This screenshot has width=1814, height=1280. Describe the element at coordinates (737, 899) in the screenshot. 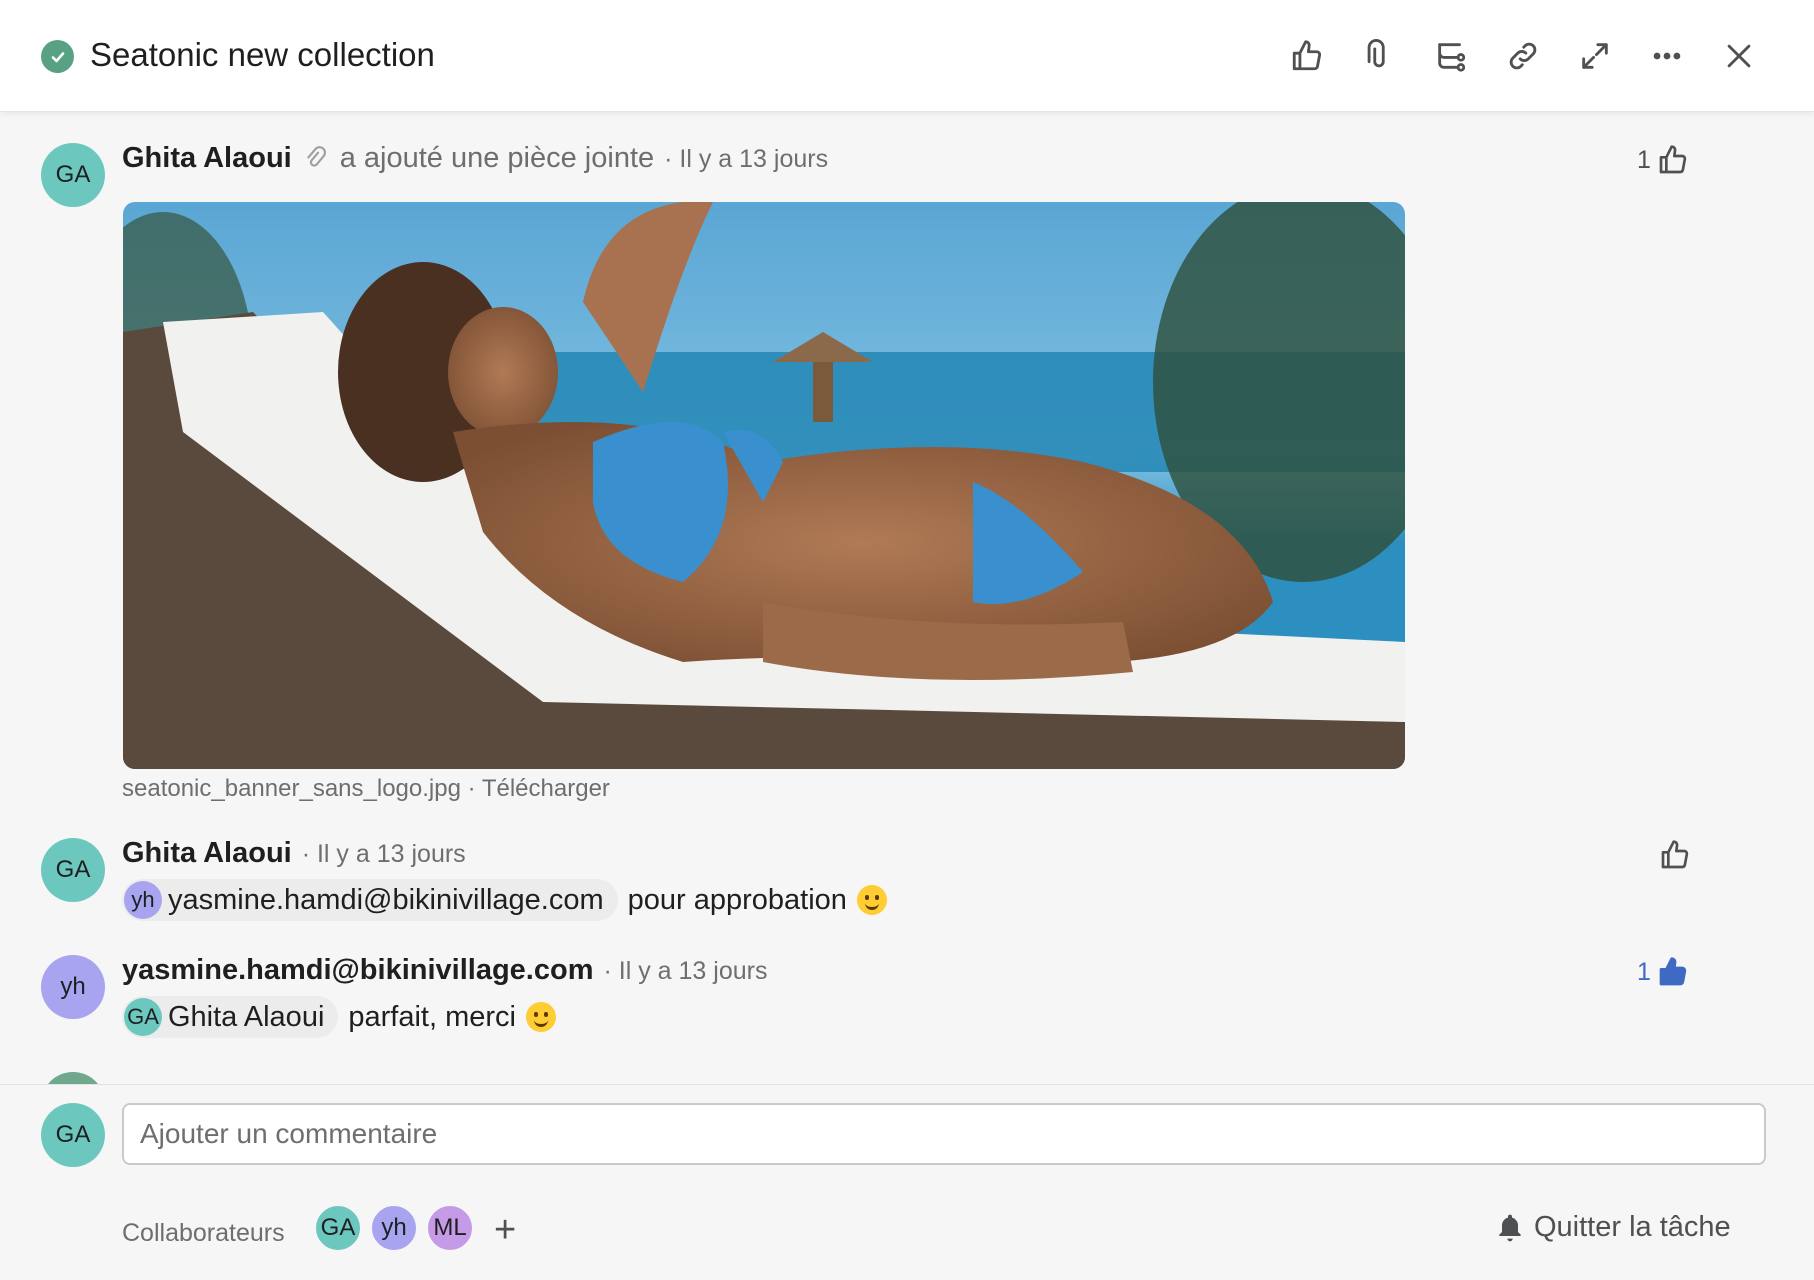

I see `comment-message: pour approbation` at that location.